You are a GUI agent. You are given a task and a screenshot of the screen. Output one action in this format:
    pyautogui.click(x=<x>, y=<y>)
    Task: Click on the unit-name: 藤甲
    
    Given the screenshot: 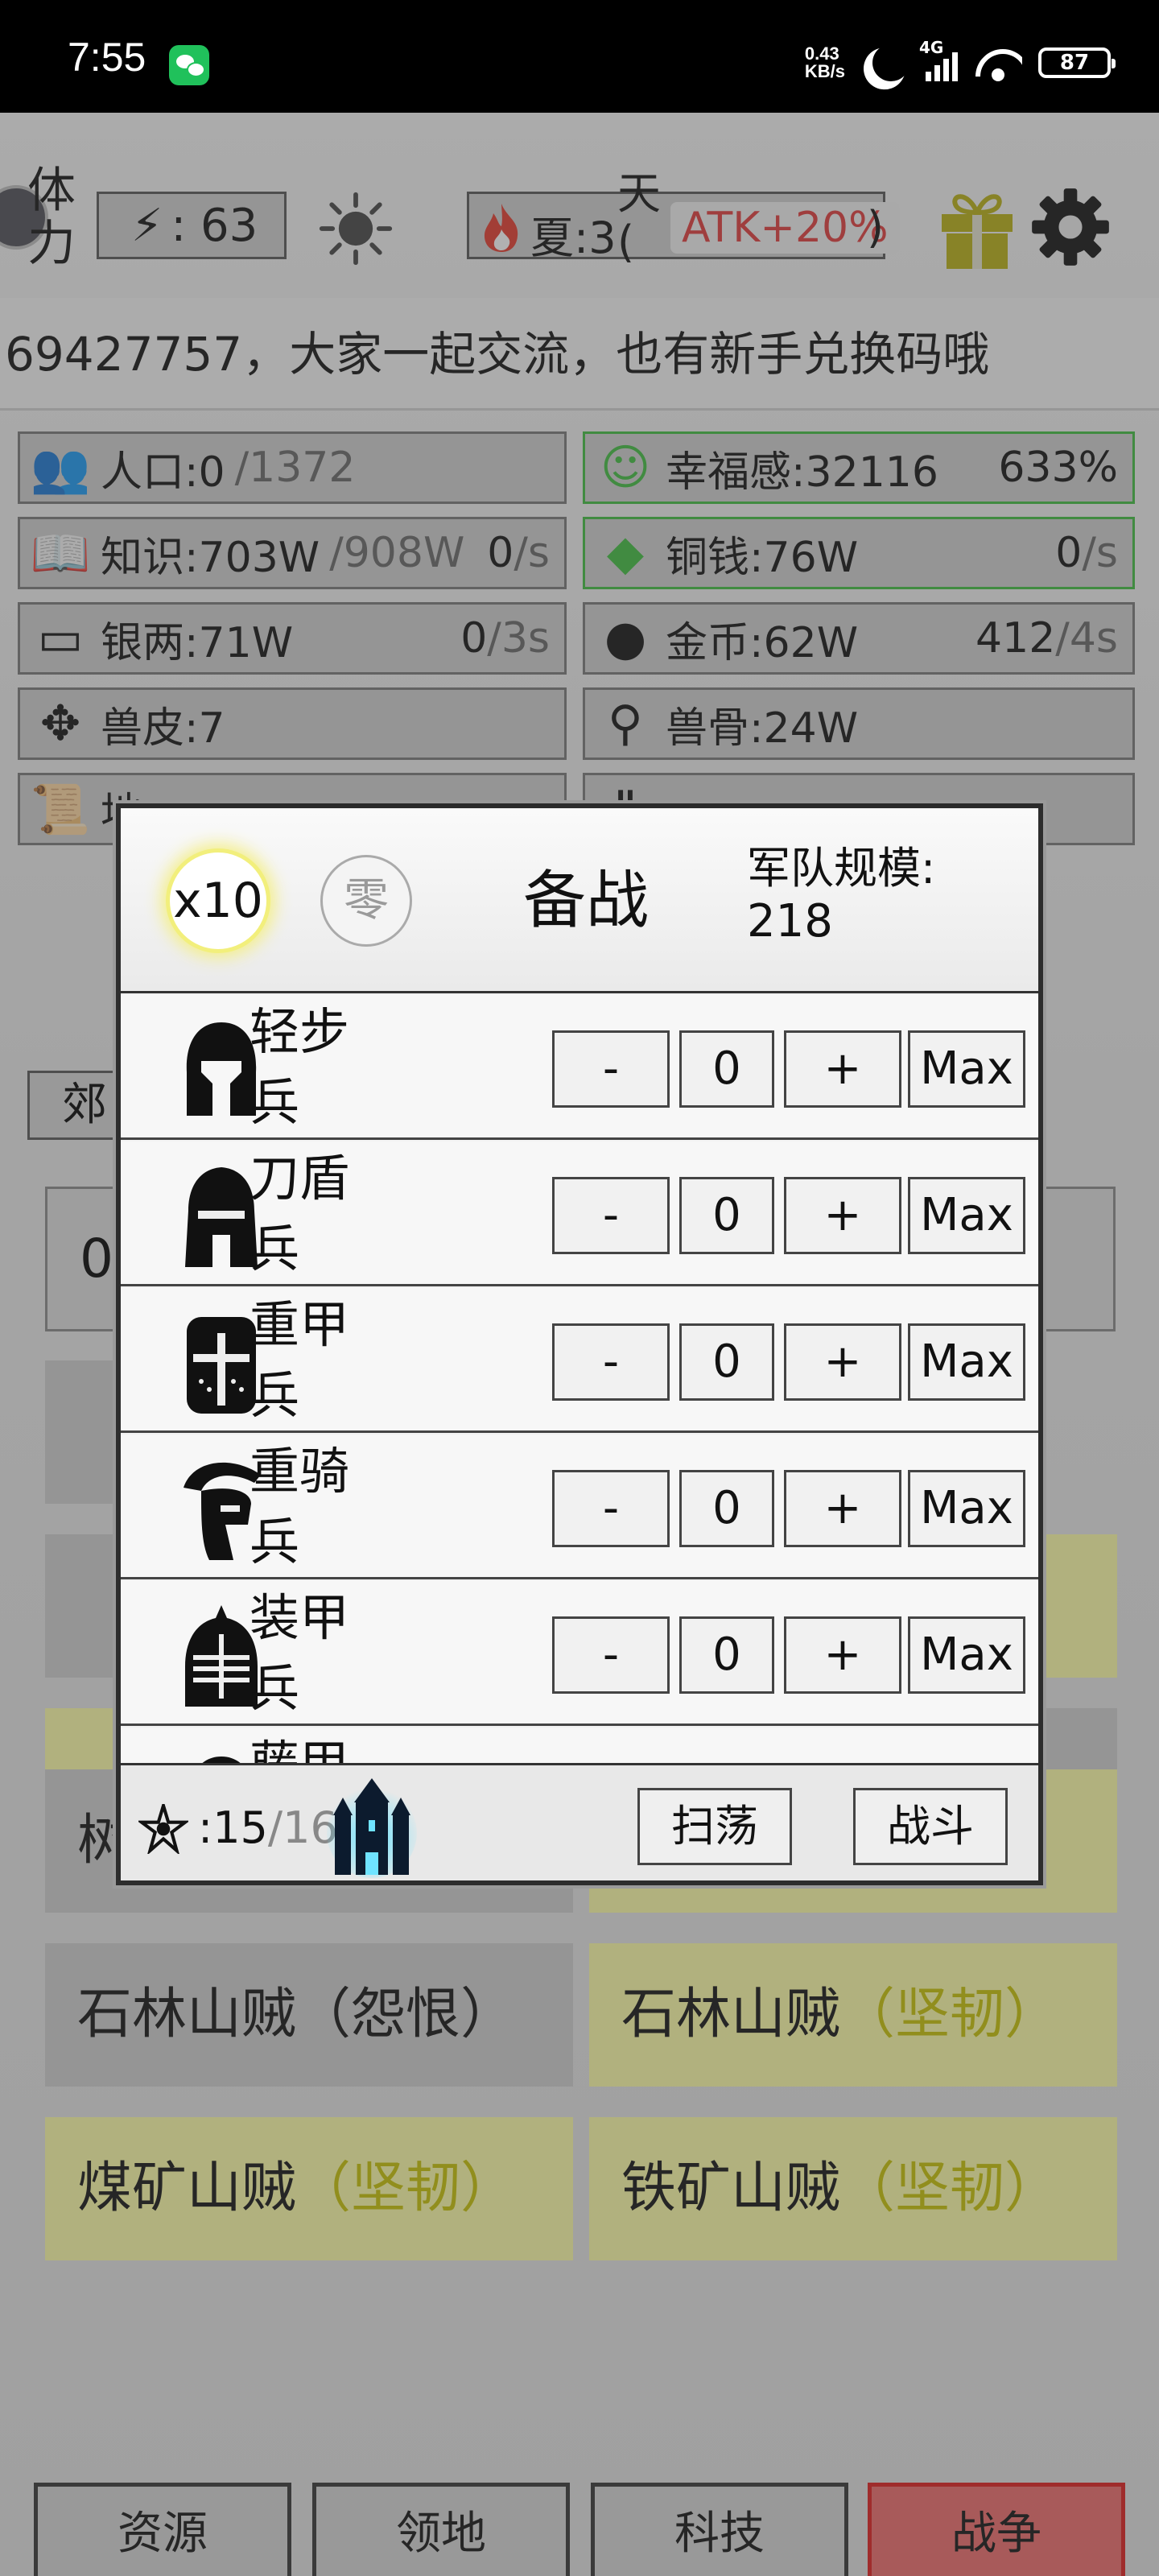 What is the action you would take?
    pyautogui.click(x=310, y=1746)
    